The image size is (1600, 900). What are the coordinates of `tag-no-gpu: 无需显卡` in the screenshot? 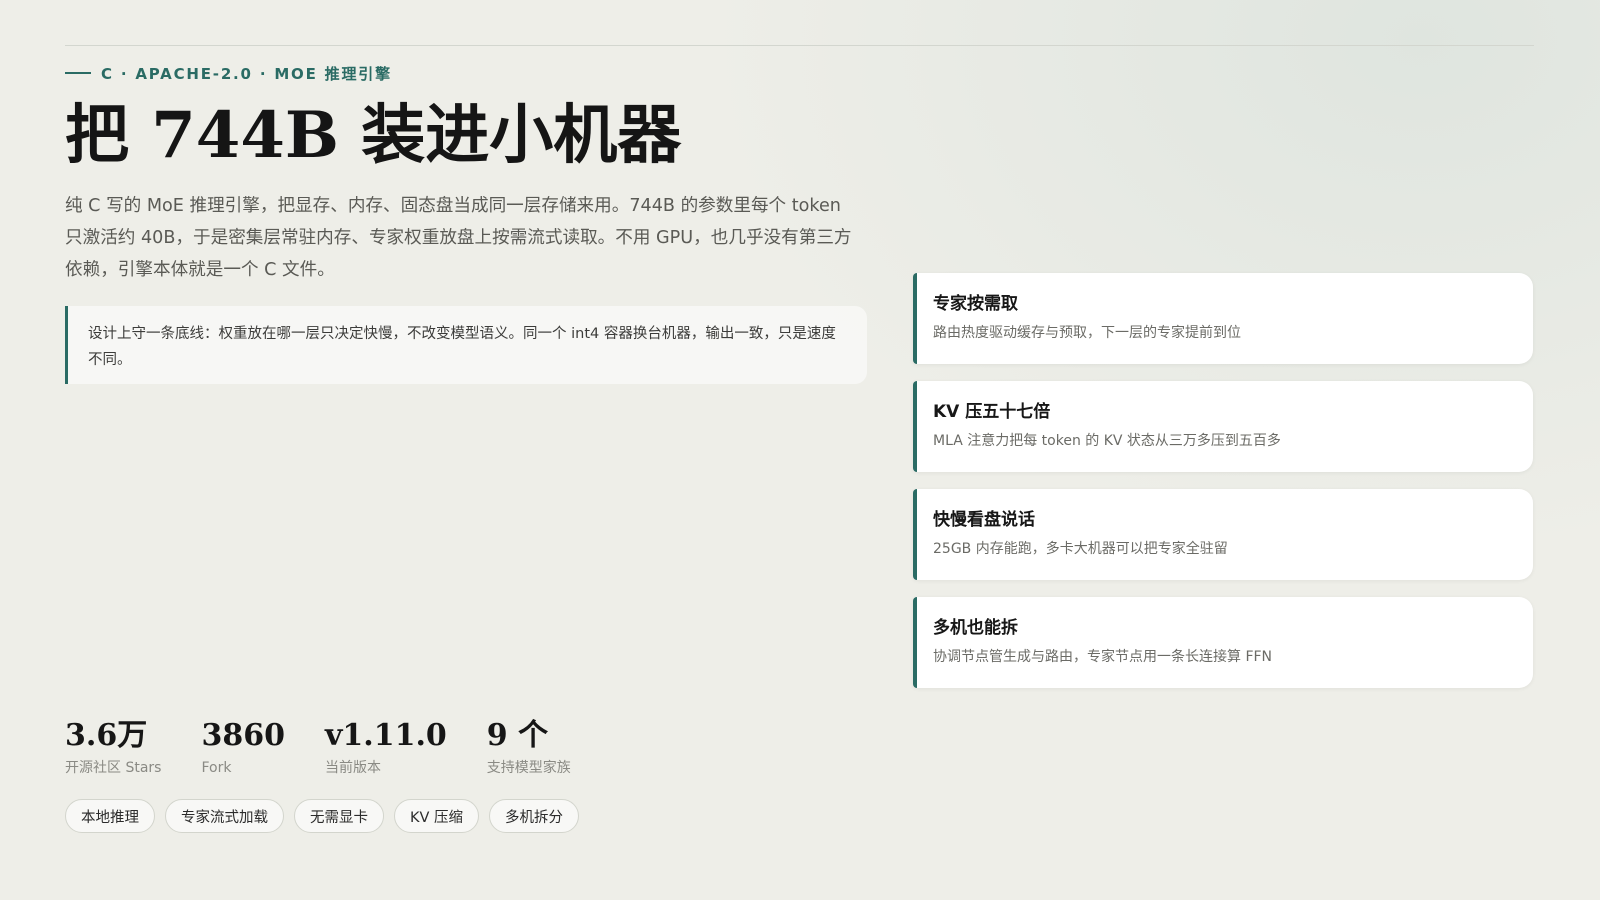 It's located at (339, 816).